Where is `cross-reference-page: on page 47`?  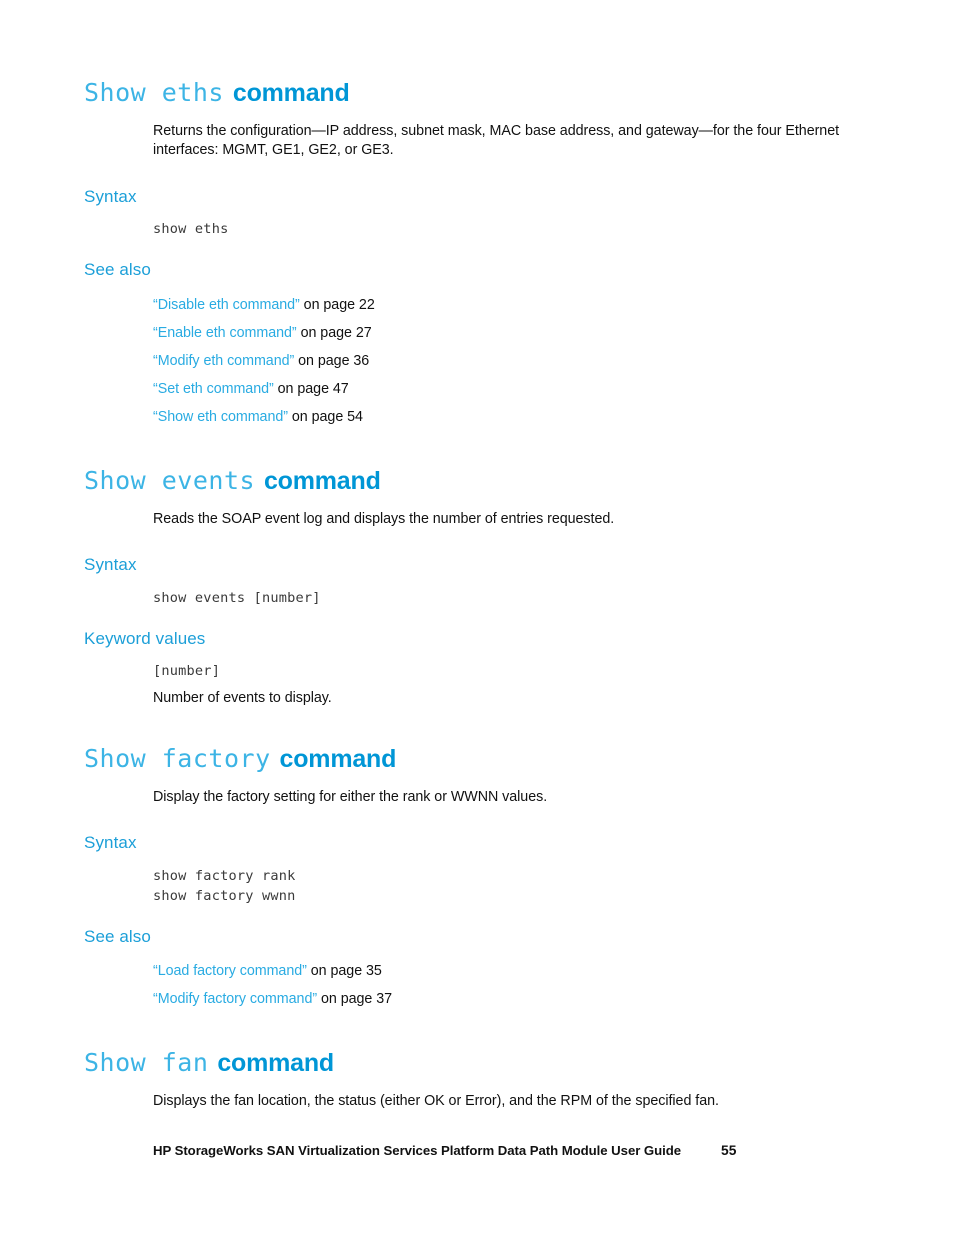
cross-reference-page: on page 47 is located at coordinates (311, 388).